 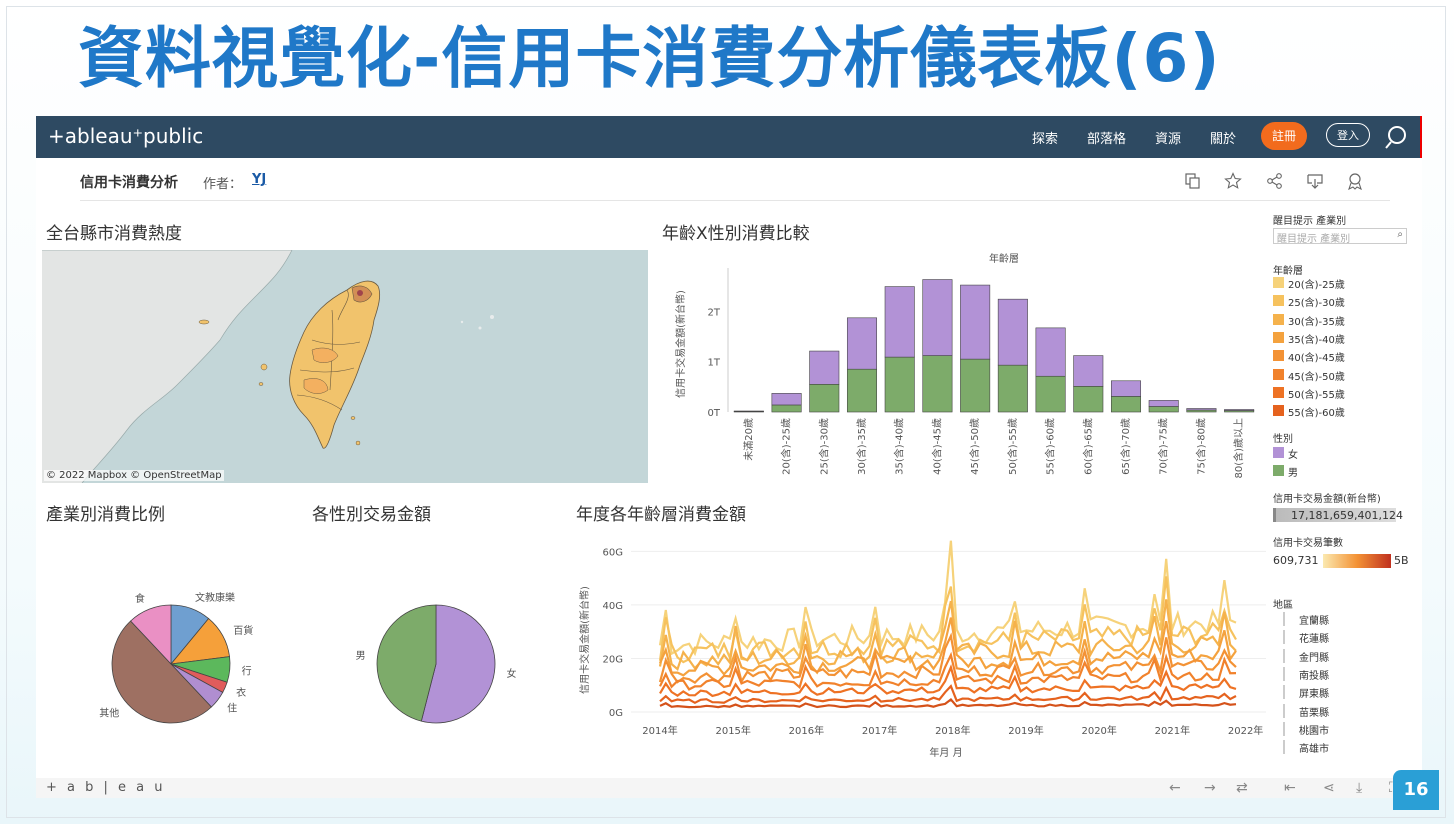 I want to click on legend-label: 男, so click(x=1293, y=473).